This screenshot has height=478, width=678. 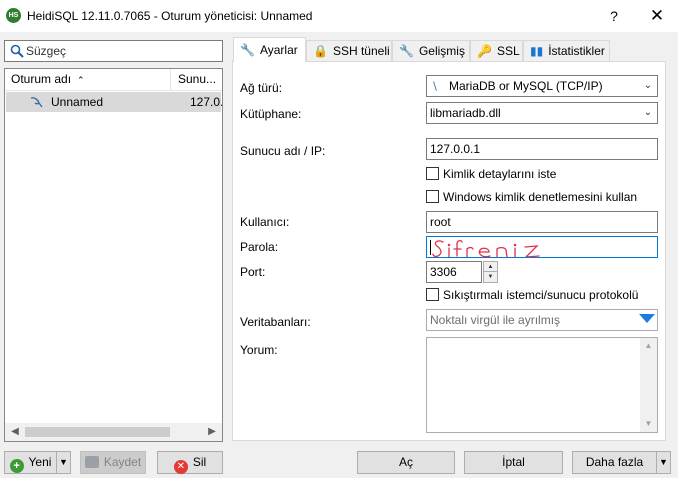 What do you see at coordinates (542, 149) in the screenshot?
I see `host-input: 127.0.0.1` at bounding box center [542, 149].